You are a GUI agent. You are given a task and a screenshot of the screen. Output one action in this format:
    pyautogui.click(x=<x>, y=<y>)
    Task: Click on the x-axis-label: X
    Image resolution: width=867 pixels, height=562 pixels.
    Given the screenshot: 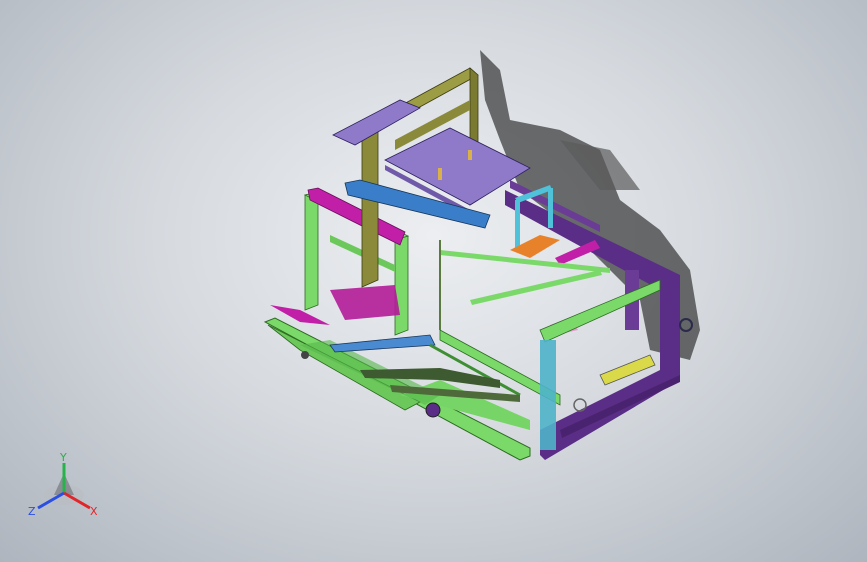 What is the action you would take?
    pyautogui.click(x=94, y=511)
    